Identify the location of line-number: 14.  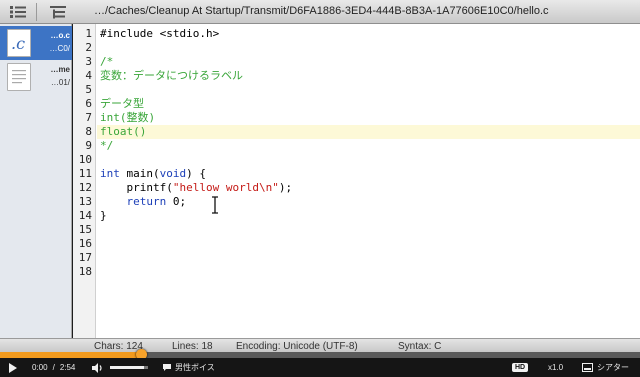
(85, 215).